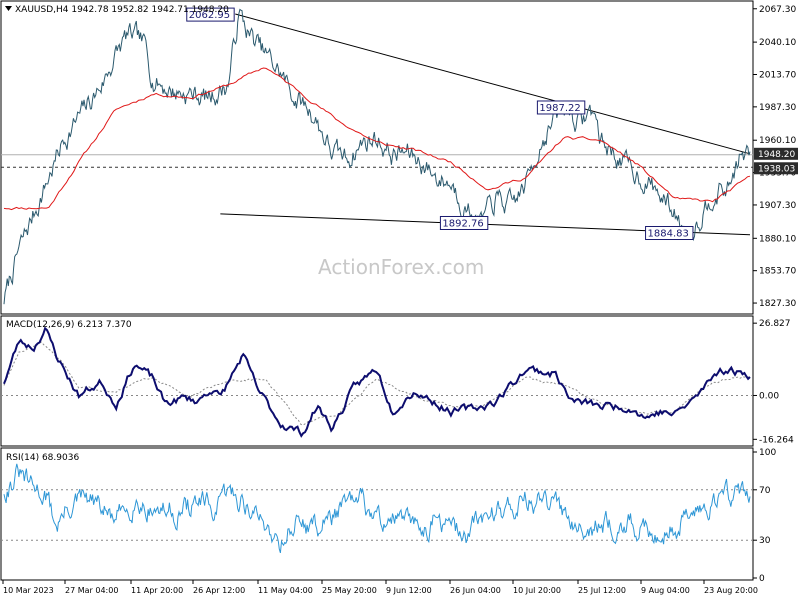  Describe the element at coordinates (765, 541) in the screenshot. I see `rsi-y-tick-label: 30` at that location.